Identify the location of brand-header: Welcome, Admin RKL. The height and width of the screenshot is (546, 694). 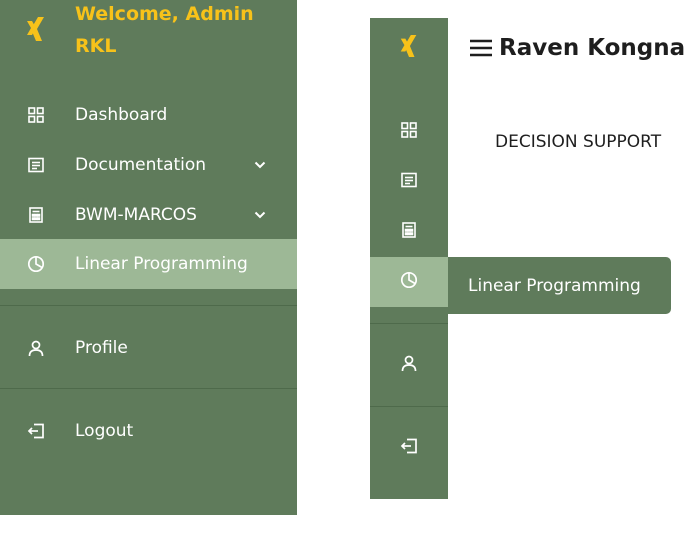
(148, 35).